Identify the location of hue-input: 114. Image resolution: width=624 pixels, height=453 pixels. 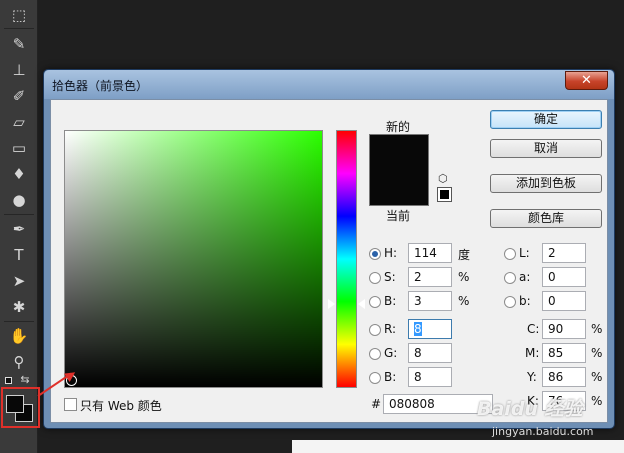
(430, 253).